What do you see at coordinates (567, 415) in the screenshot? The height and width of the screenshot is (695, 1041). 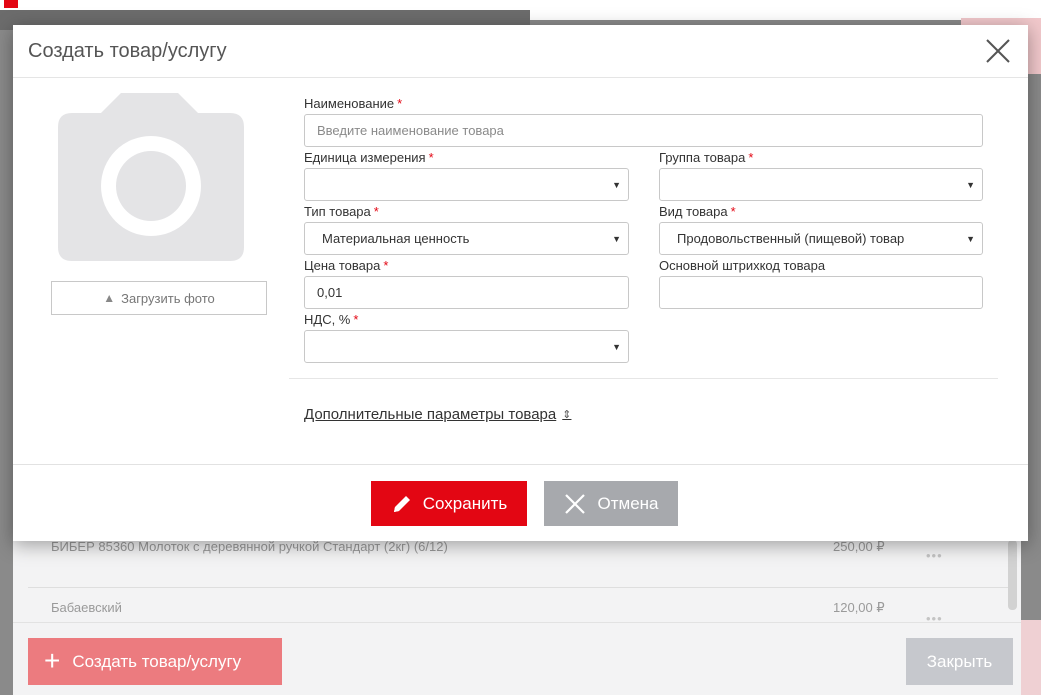 I see `sort-icon: ⇕` at bounding box center [567, 415].